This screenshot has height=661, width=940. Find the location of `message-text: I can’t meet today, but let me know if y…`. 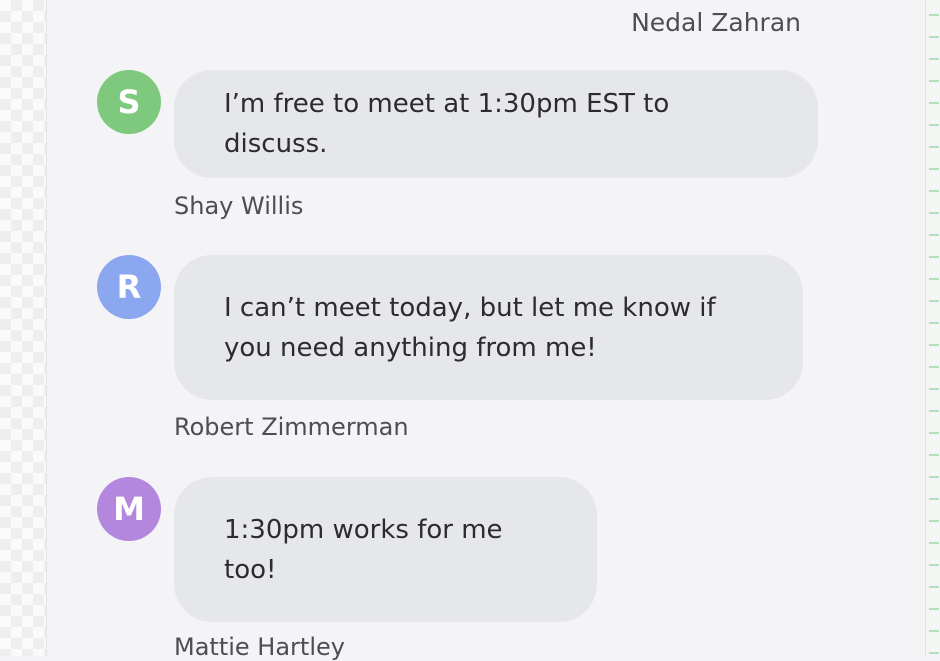

message-text: I can’t meet today, but let me know if y… is located at coordinates (470, 327).